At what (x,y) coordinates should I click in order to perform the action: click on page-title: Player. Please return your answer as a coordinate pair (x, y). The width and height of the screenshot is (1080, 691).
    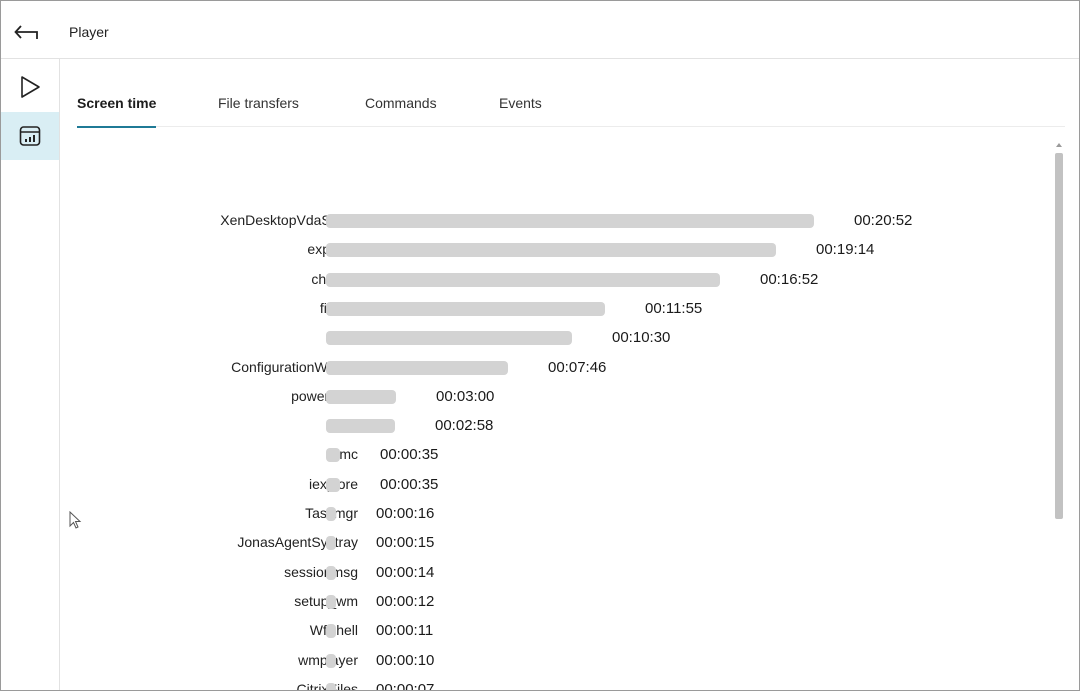
    Looking at the image, I should click on (89, 32).